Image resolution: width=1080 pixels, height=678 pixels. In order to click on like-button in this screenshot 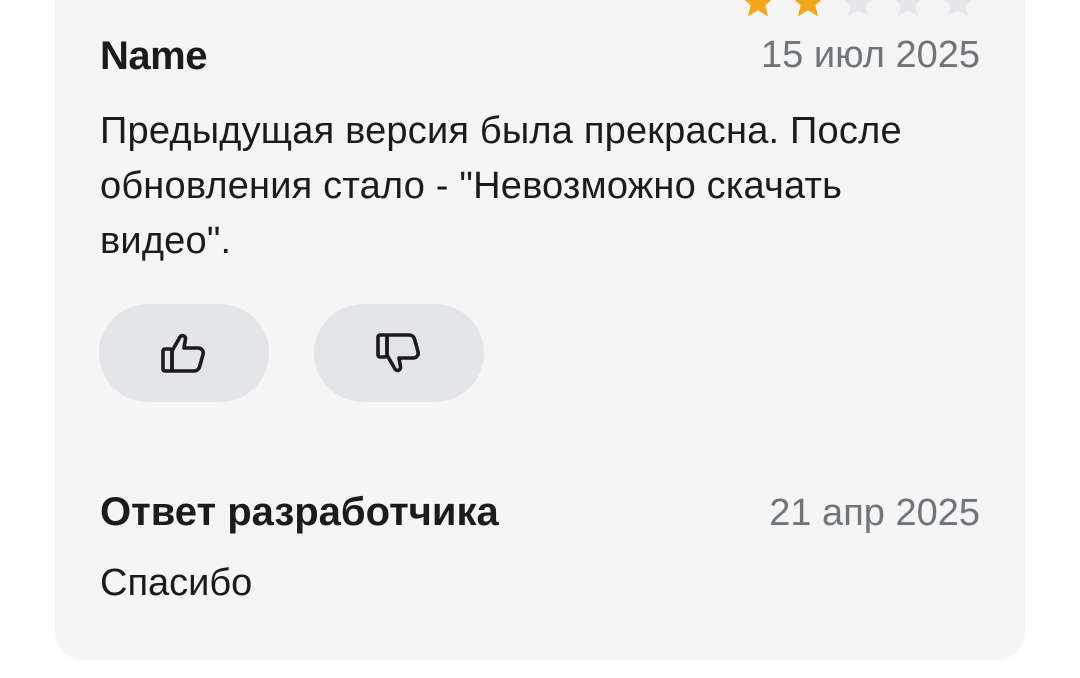, I will do `click(184, 353)`.